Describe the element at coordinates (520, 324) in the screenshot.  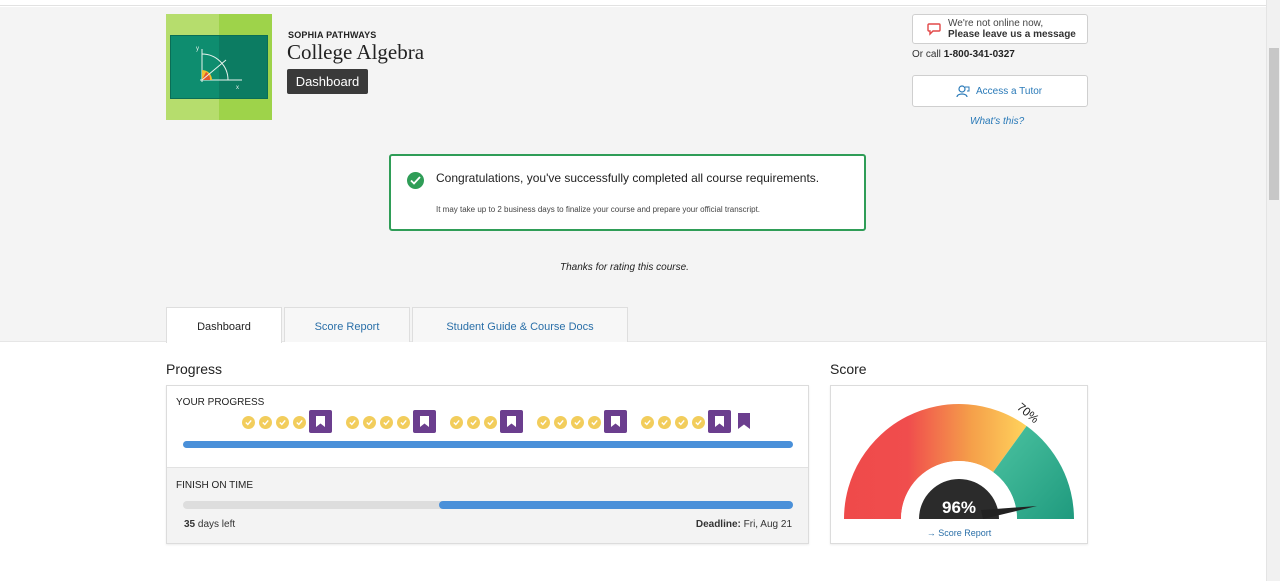
I see `tab-student-guide: Student Guide & Course Docs` at that location.